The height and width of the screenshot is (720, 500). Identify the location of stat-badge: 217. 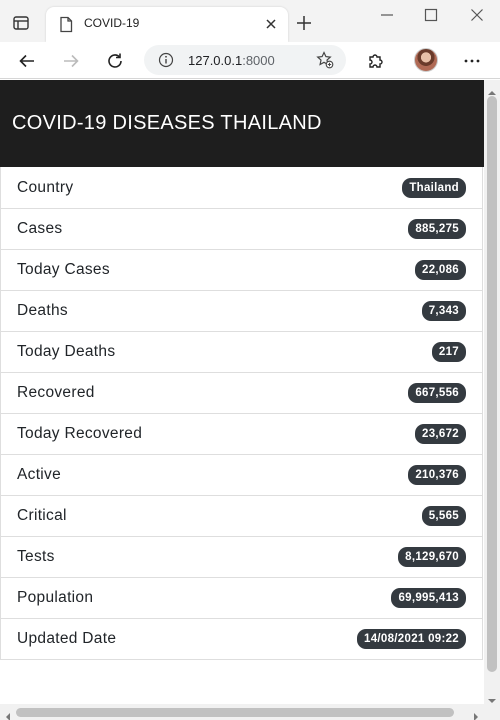
(448, 352).